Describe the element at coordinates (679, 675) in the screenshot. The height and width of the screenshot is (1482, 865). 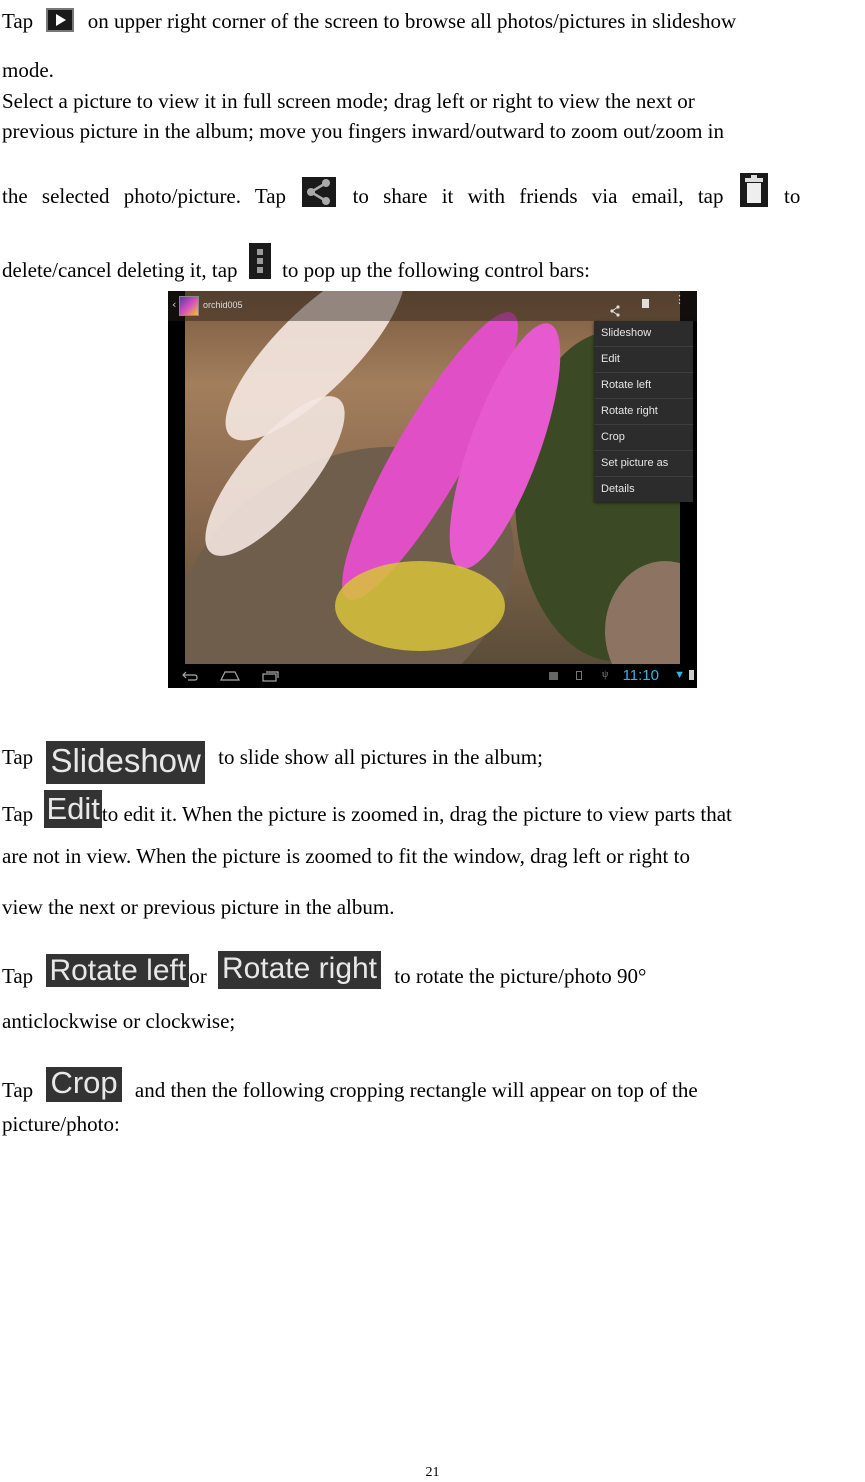
I see `wifi-icon: ▼` at that location.